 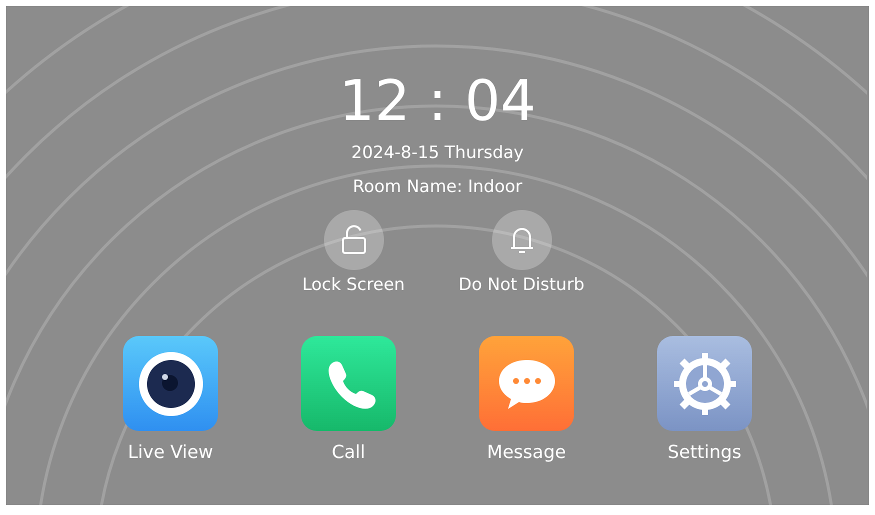 What do you see at coordinates (705, 453) in the screenshot?
I see `app-label: Settings` at bounding box center [705, 453].